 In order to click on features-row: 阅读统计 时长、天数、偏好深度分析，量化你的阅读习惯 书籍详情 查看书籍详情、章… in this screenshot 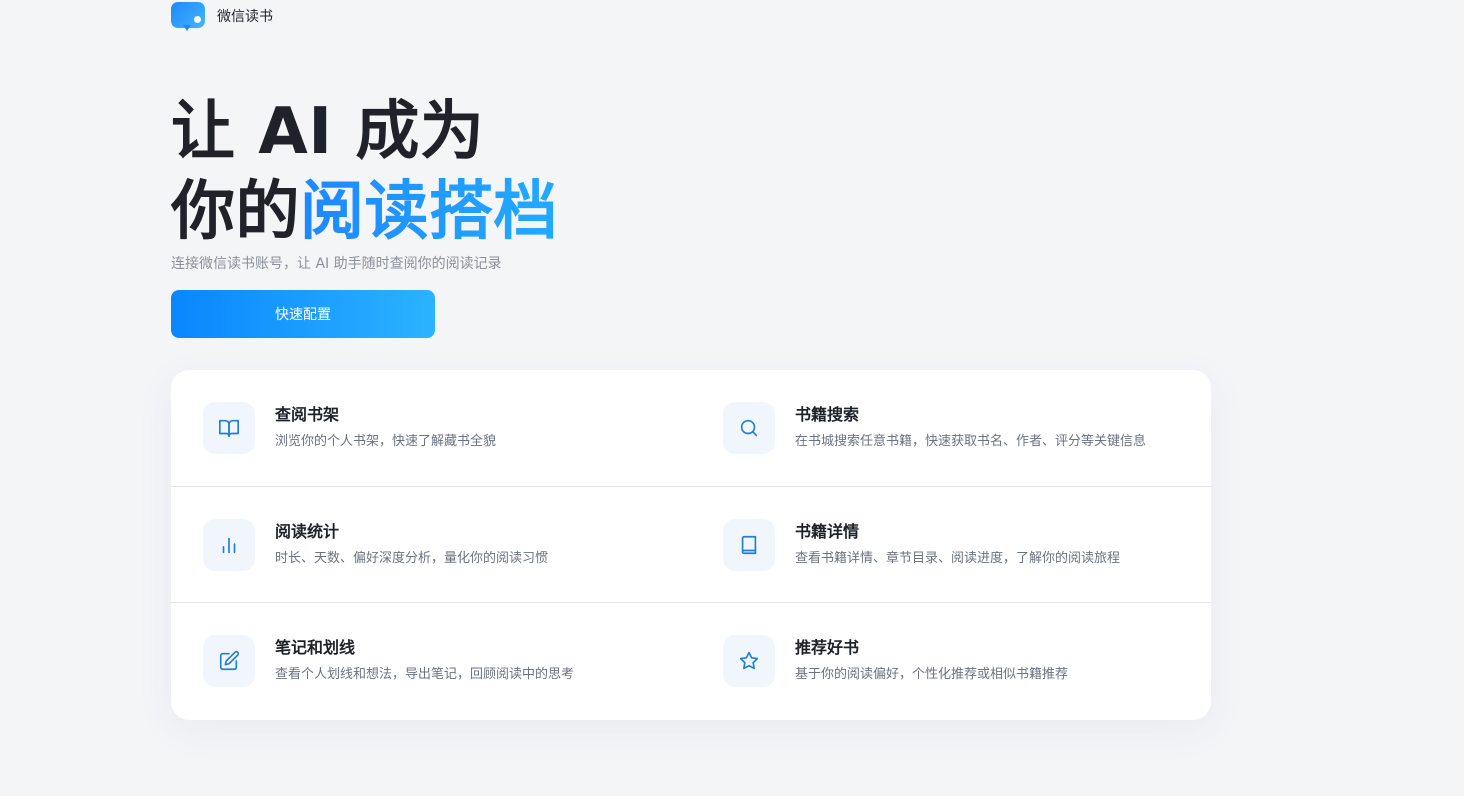, I will do `click(691, 545)`.